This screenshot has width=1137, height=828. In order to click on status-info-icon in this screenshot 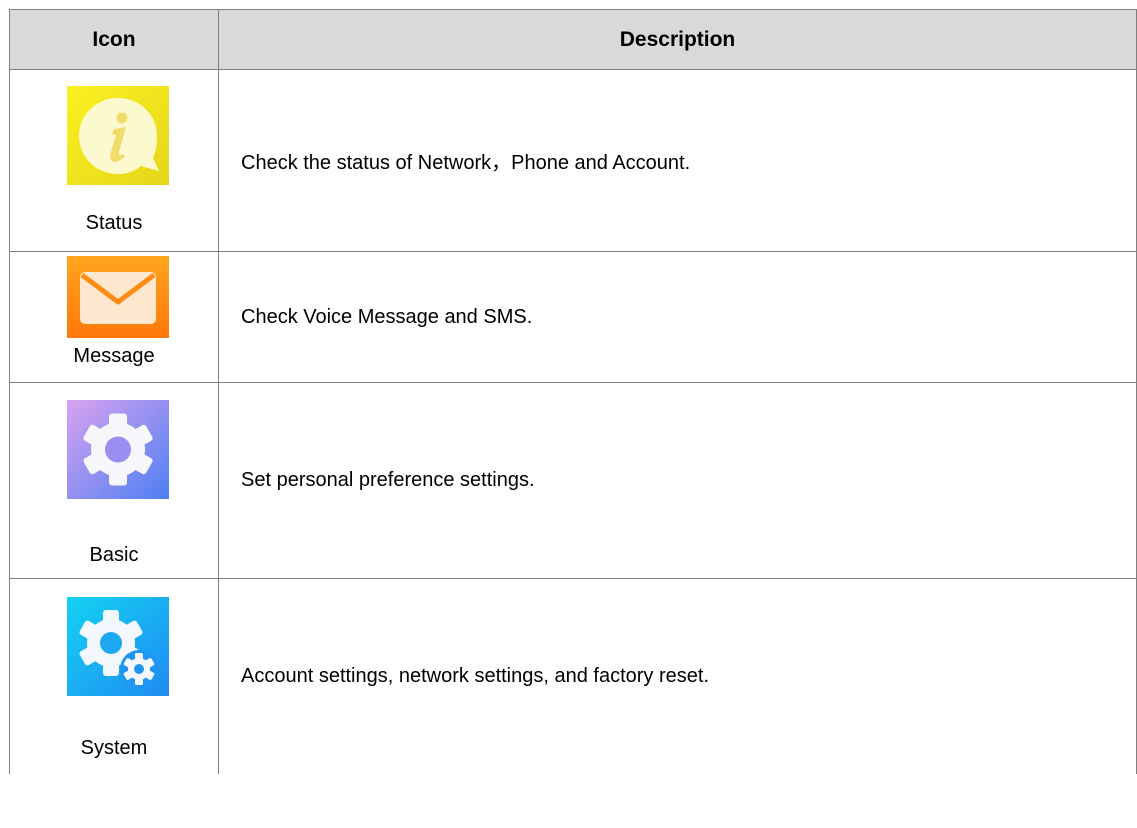, I will do `click(118, 135)`.